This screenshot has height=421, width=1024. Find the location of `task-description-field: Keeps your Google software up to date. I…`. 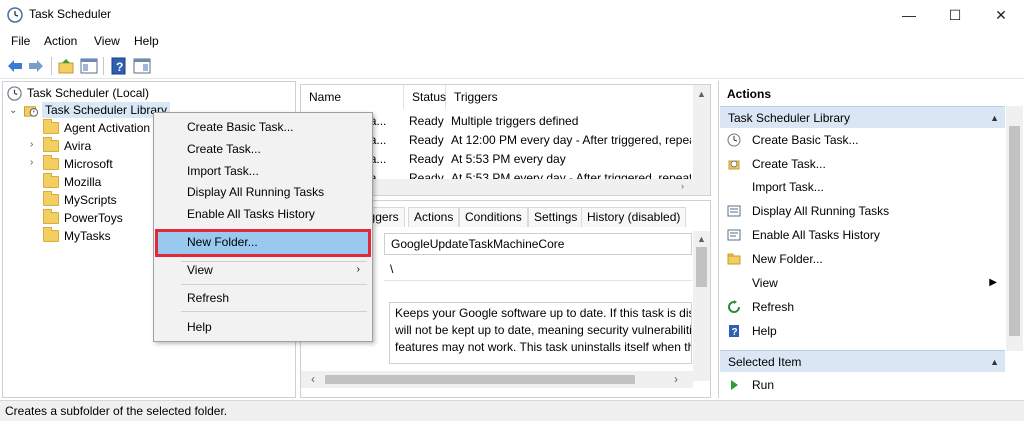

task-description-field: Keeps your Google software up to date. I… is located at coordinates (540, 333).